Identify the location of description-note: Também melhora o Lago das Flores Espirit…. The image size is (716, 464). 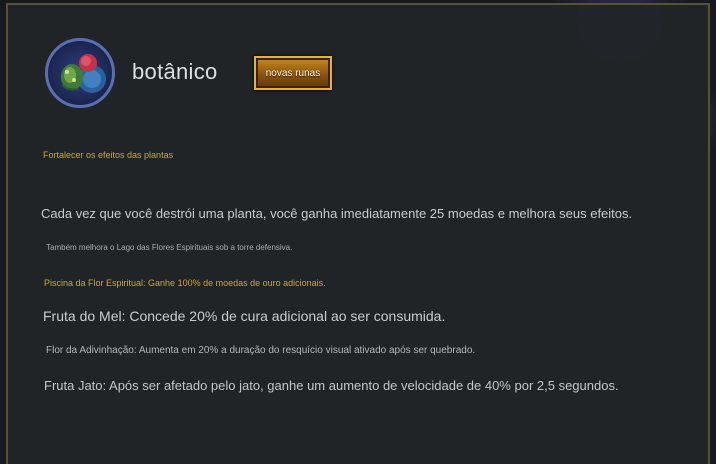
(169, 247).